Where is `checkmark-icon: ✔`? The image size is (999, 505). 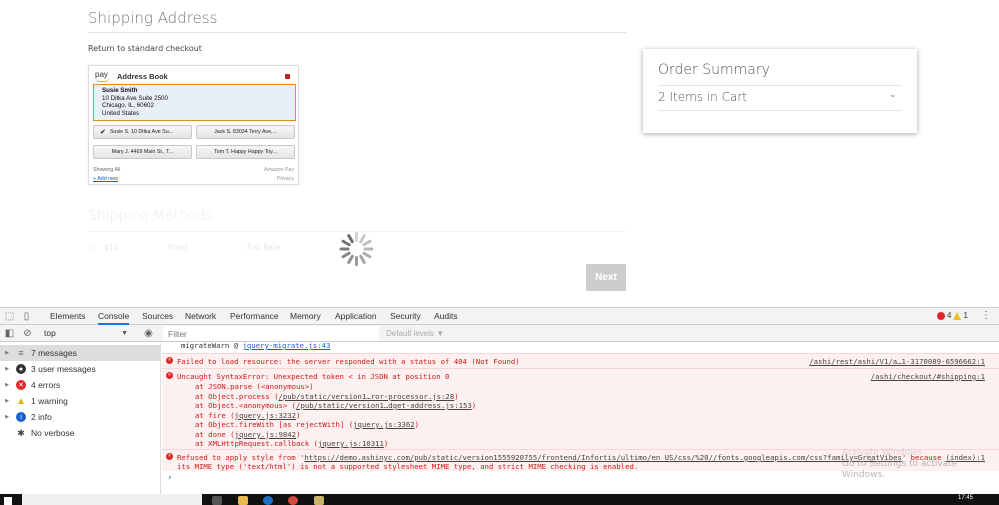
checkmark-icon: ✔ is located at coordinates (103, 132).